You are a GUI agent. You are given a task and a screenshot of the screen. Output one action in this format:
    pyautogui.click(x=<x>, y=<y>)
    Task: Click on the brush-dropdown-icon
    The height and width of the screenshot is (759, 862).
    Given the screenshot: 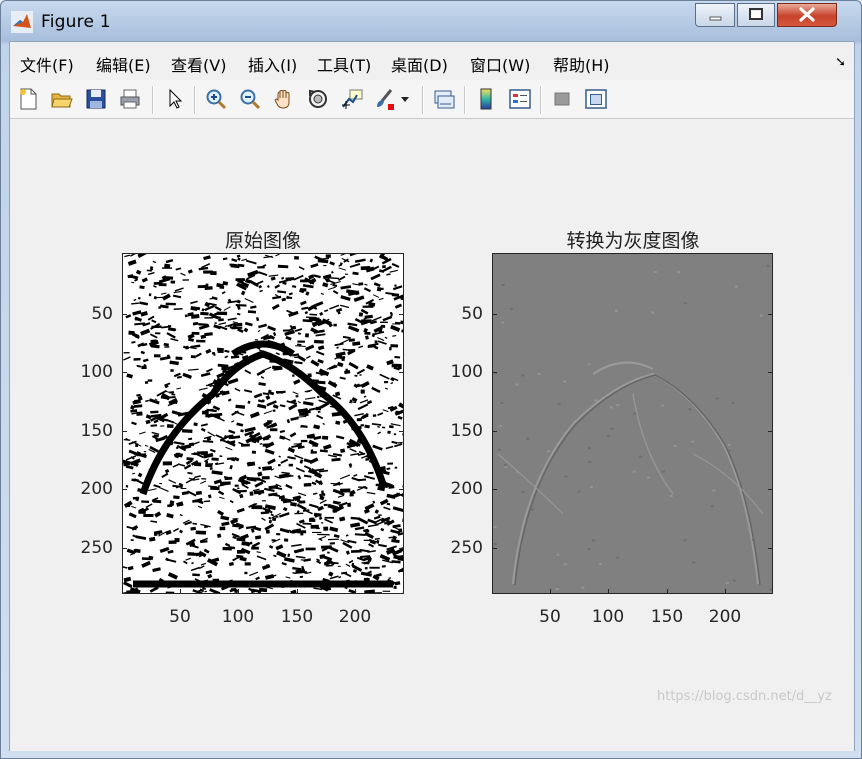 What is the action you would take?
    pyautogui.click(x=405, y=99)
    